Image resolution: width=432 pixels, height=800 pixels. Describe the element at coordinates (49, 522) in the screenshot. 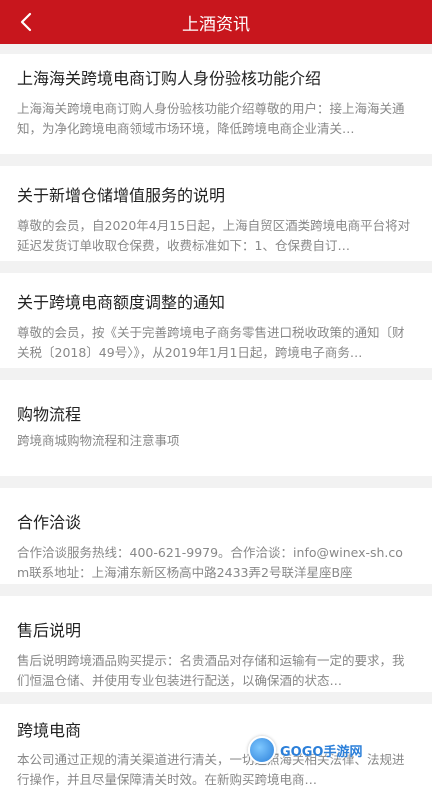

I see `article-title: 合作洽谈` at that location.